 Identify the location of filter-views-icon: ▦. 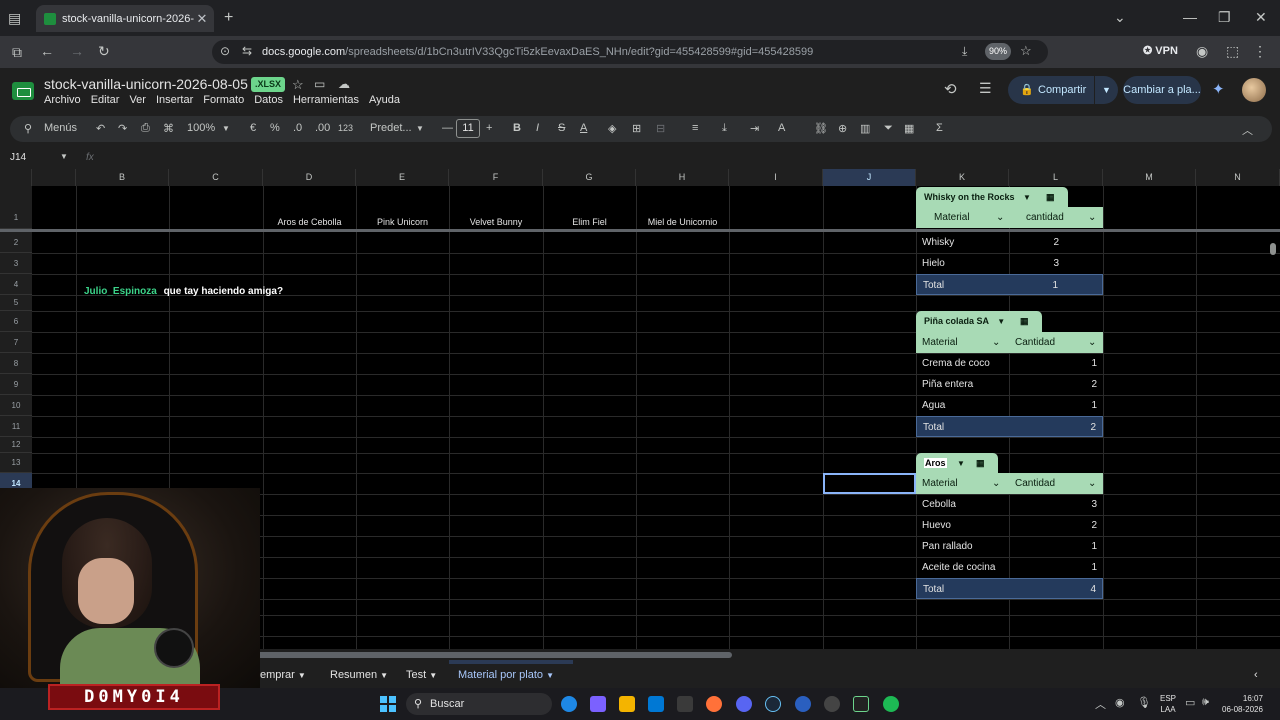
(909, 128).